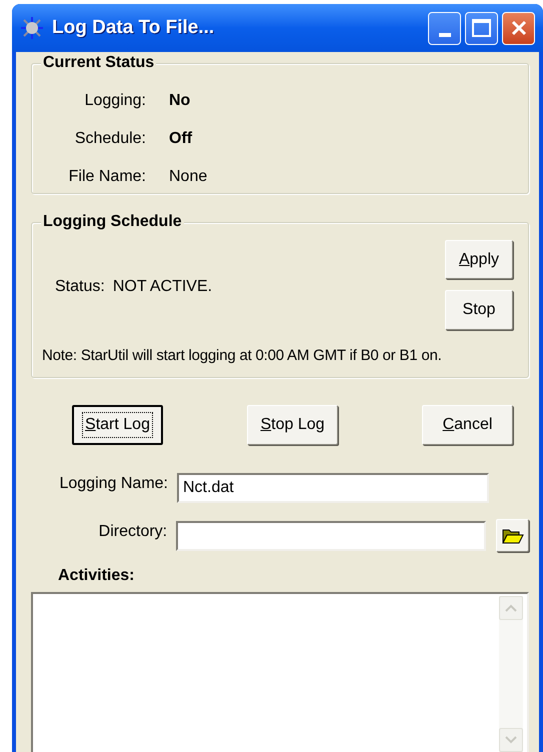 The height and width of the screenshot is (752, 543). What do you see at coordinates (479, 310) in the screenshot?
I see `schedule-button: Stop` at bounding box center [479, 310].